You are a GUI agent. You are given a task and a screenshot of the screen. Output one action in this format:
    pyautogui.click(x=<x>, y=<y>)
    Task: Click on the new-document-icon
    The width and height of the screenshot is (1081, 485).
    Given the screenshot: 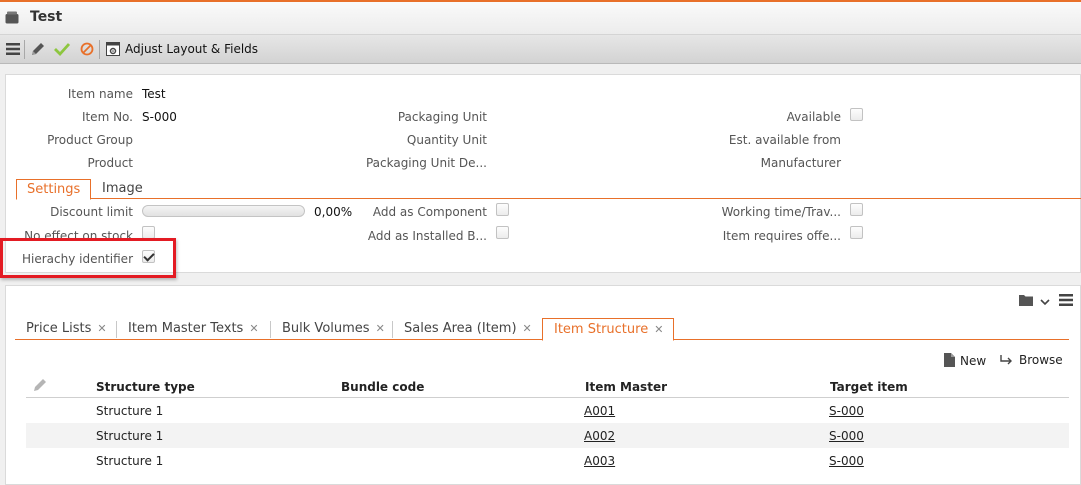 What is the action you would take?
    pyautogui.click(x=949, y=360)
    